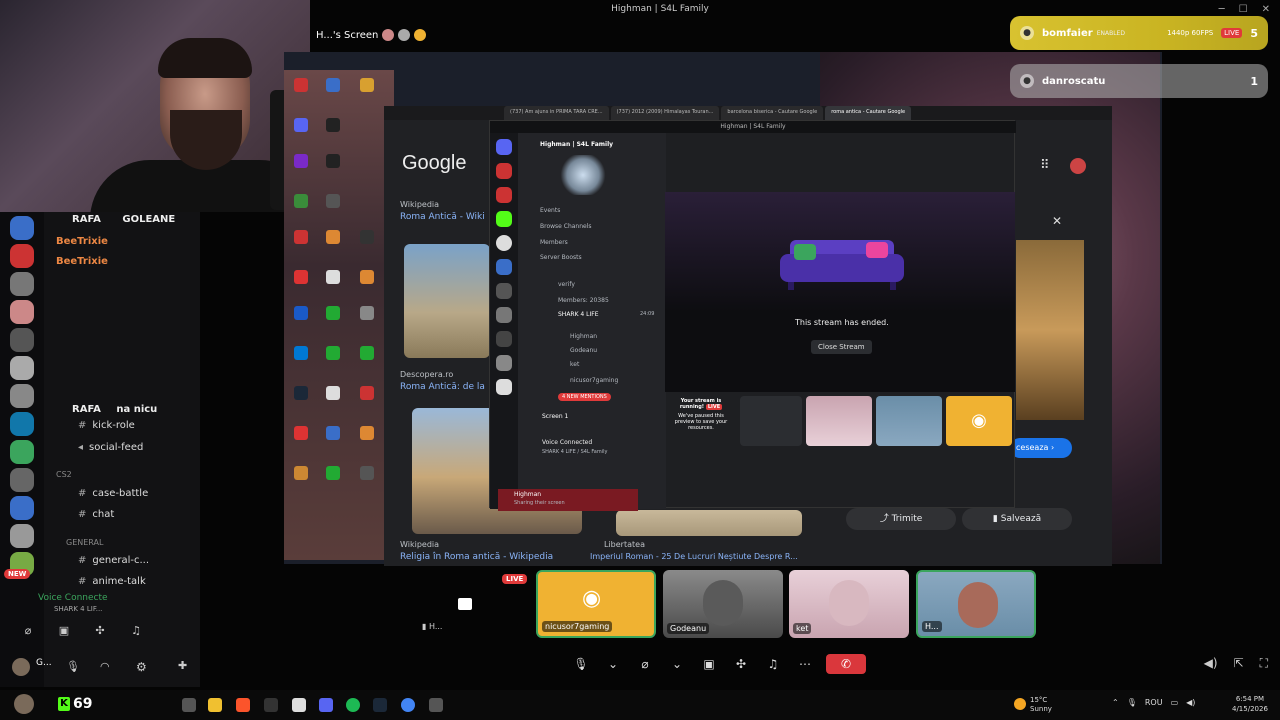 The height and width of the screenshot is (720, 1280). Describe the element at coordinates (64, 474) in the screenshot. I see `category-cs2: CS2` at that location.